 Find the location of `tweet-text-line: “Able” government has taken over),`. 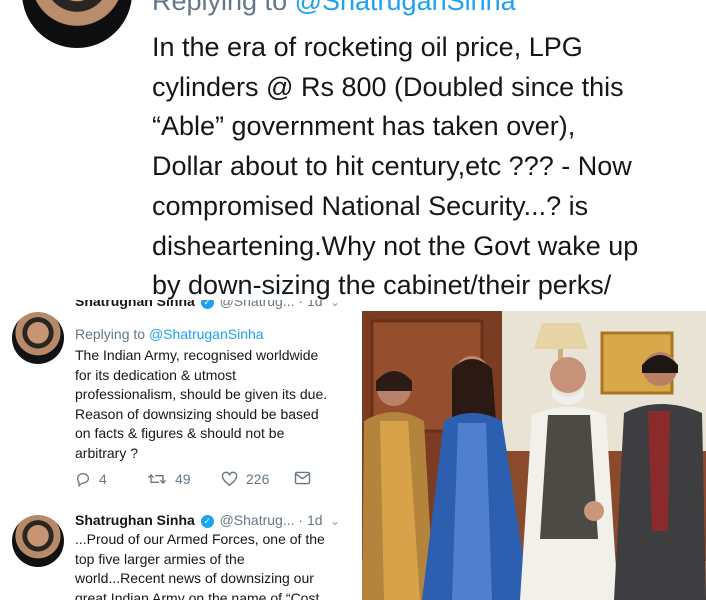

tweet-text-line: “Able” government has taken over), is located at coordinates (364, 126).